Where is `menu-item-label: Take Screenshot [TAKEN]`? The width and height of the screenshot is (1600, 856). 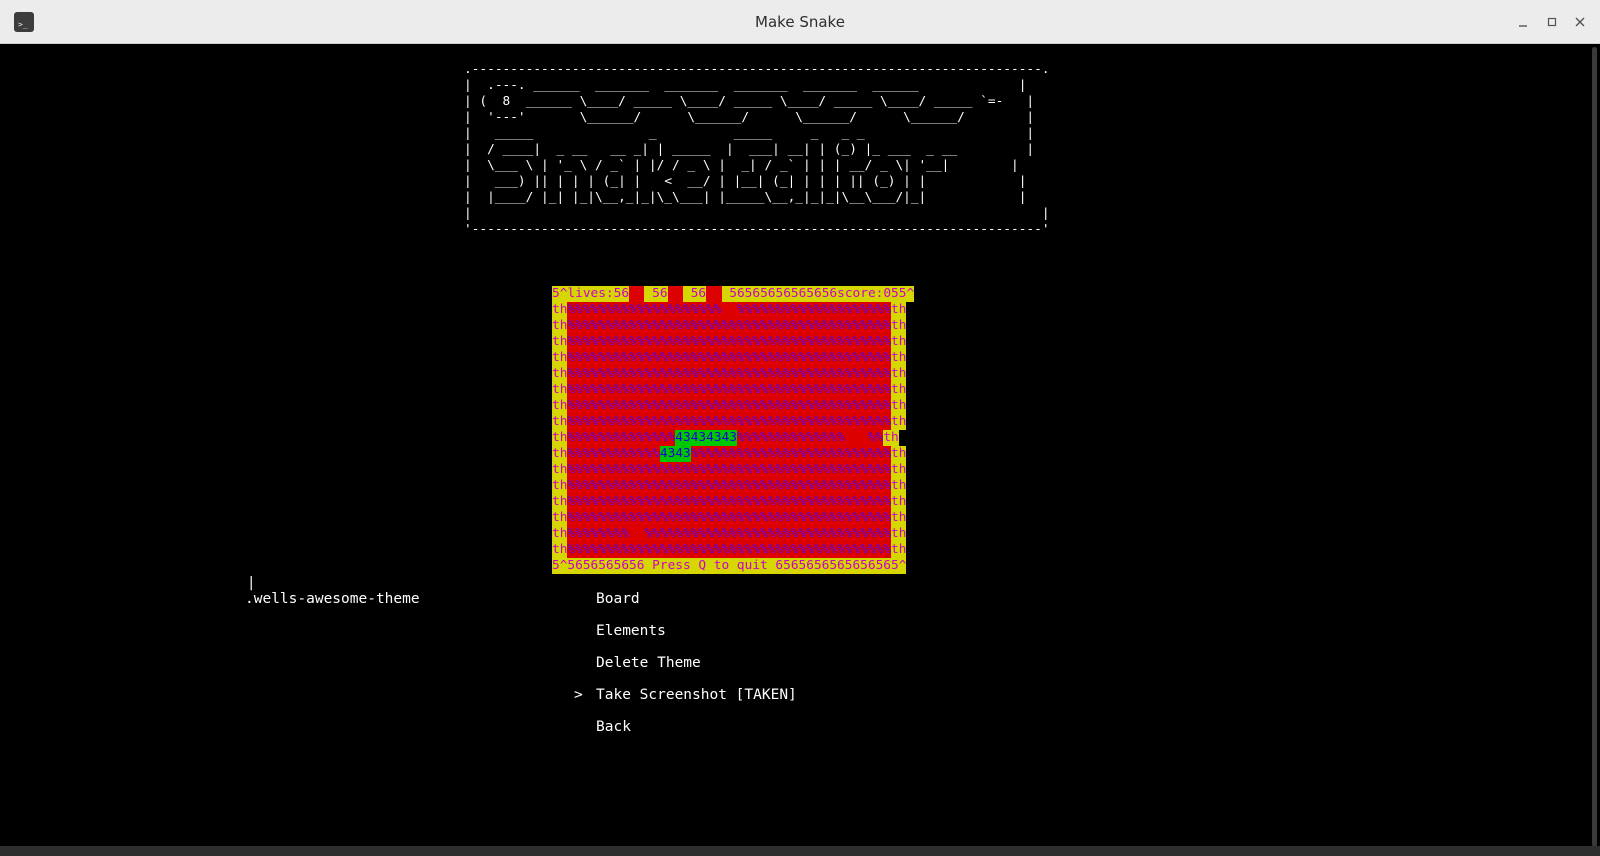 menu-item-label: Take Screenshot [TAKEN] is located at coordinates (696, 695).